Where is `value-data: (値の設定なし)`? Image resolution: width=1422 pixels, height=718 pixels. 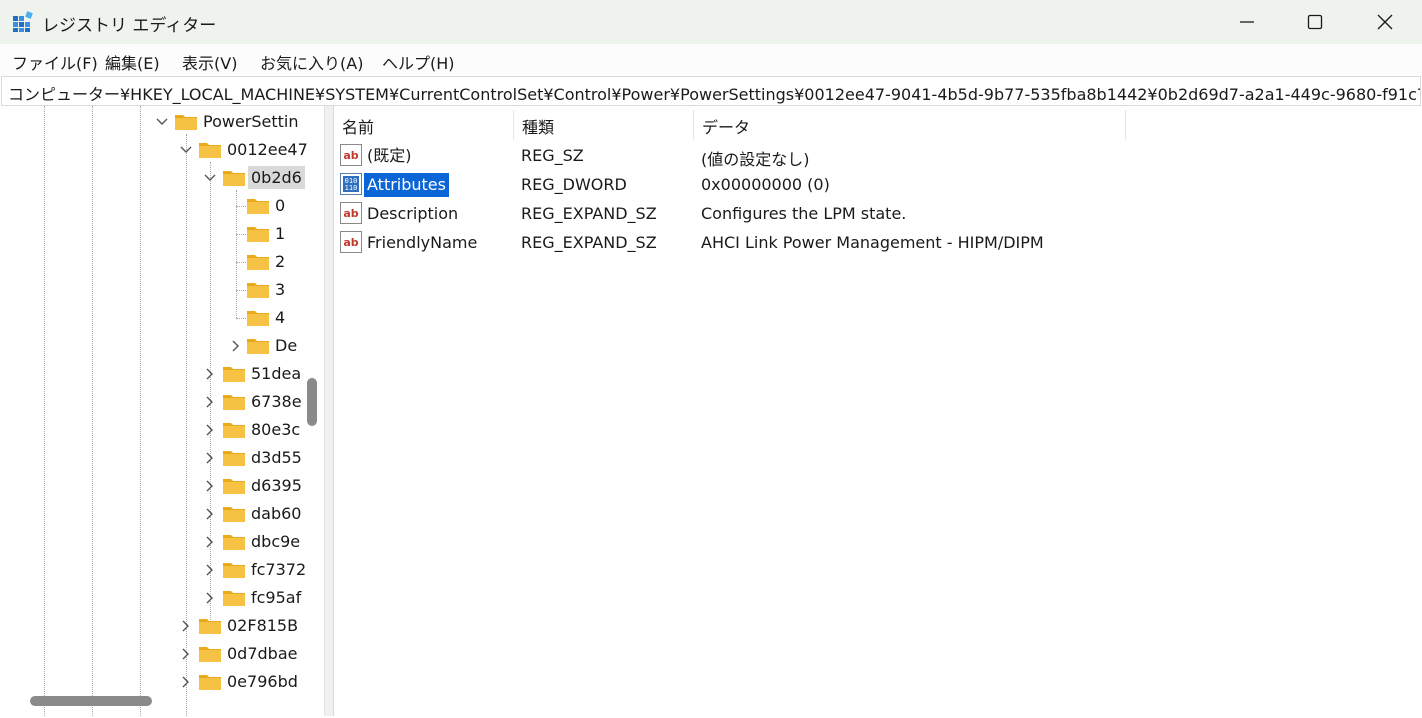 value-data: (値の設定なし) is located at coordinates (755, 159).